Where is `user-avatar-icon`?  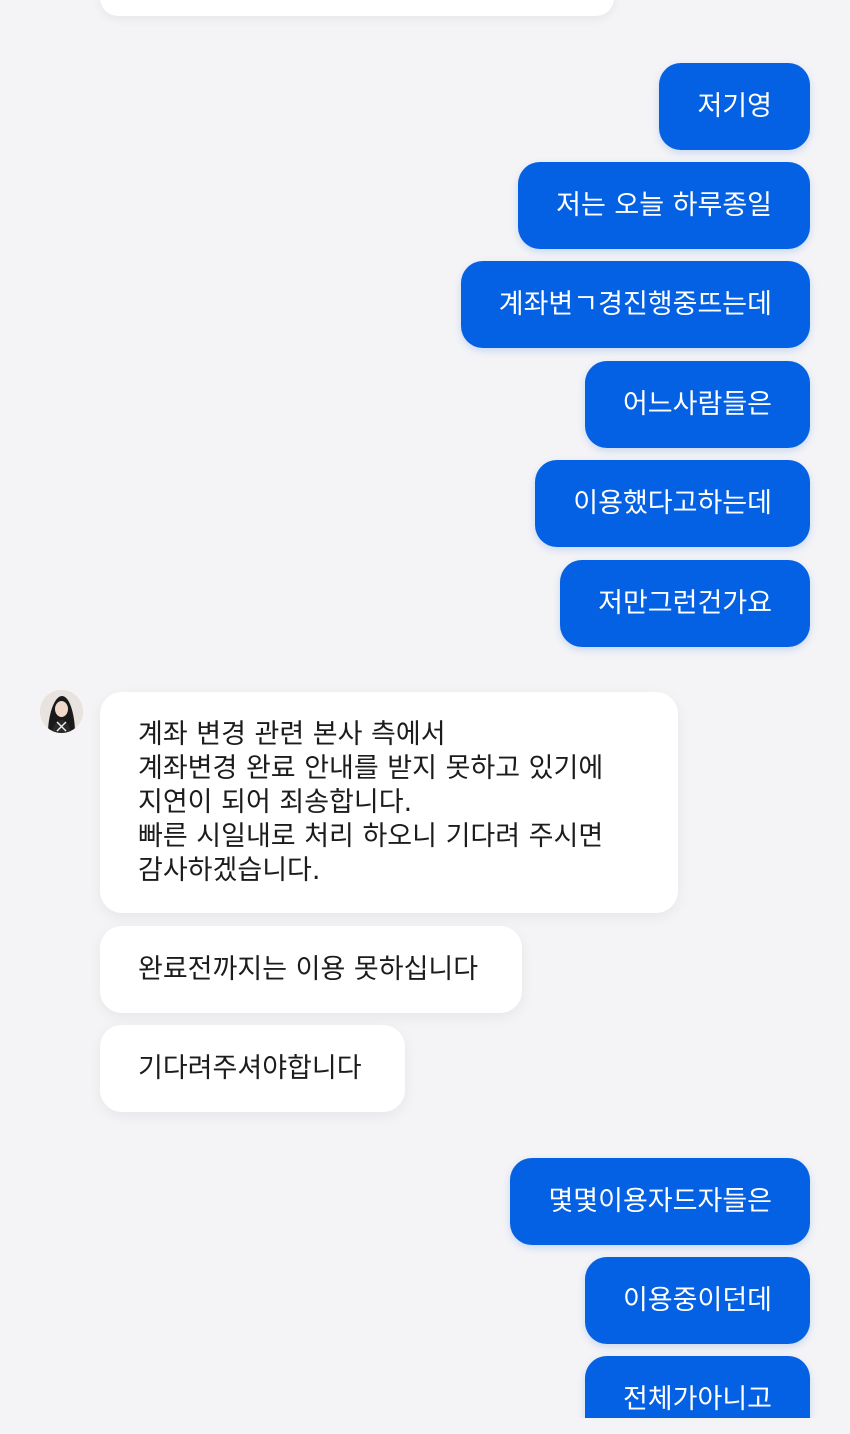 user-avatar-icon is located at coordinates (61, 711).